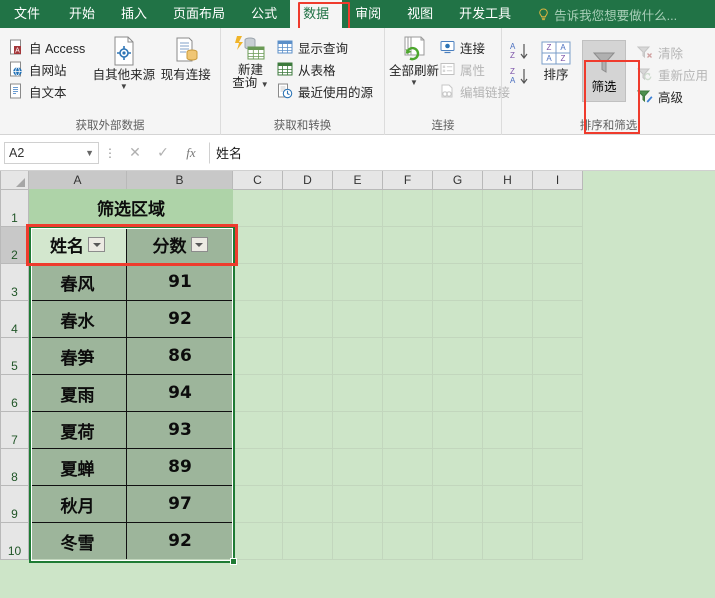 The image size is (715, 598). What do you see at coordinates (519, 76) in the screenshot?
I see `sort-descending-button: ZA` at bounding box center [519, 76].